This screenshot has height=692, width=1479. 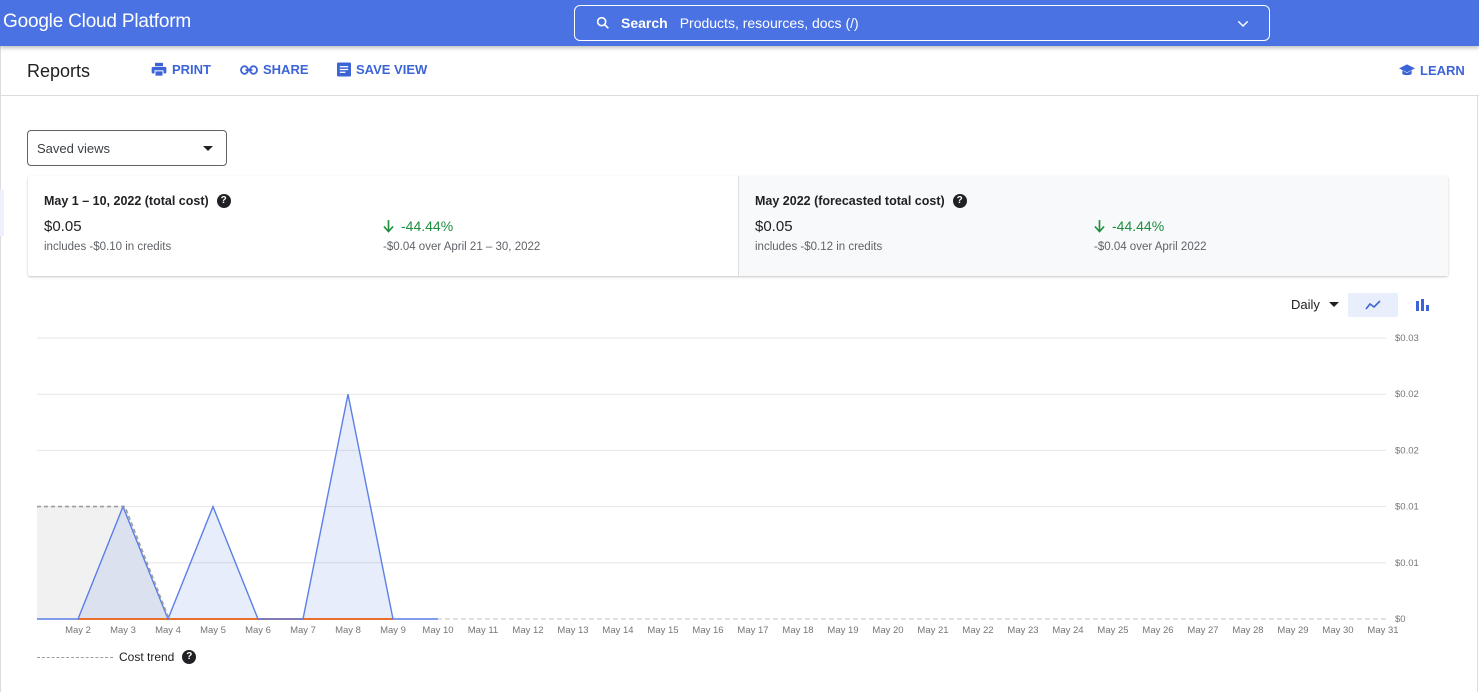 I want to click on granularity-dropdown: Daily, so click(x=1315, y=304).